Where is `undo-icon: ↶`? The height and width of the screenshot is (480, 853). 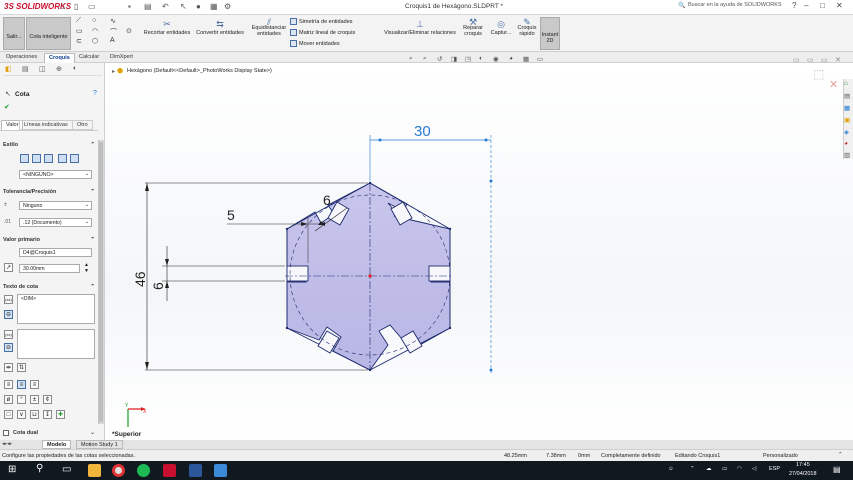
undo-icon: ↶ is located at coordinates (165, 6).